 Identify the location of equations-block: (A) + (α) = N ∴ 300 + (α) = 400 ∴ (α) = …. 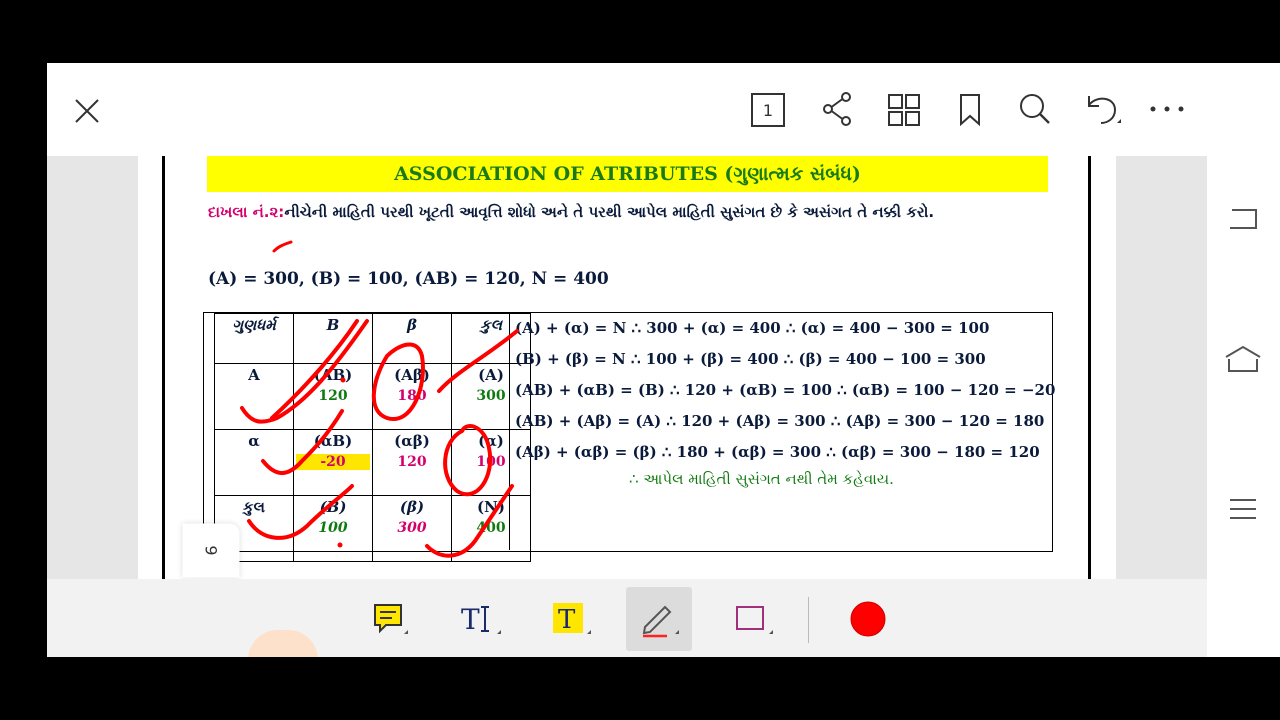
(785, 390).